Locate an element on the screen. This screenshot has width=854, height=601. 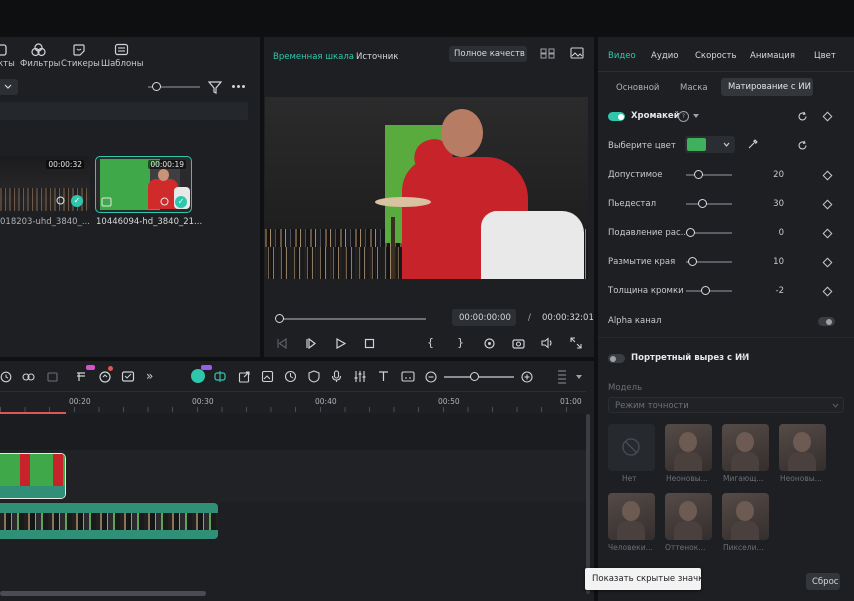
tolerance-slider is located at coordinates (698, 174).